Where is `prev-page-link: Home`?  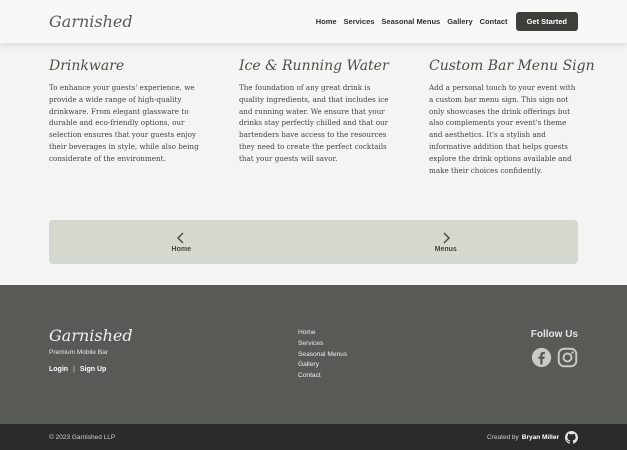
prev-page-link: Home is located at coordinates (181, 242).